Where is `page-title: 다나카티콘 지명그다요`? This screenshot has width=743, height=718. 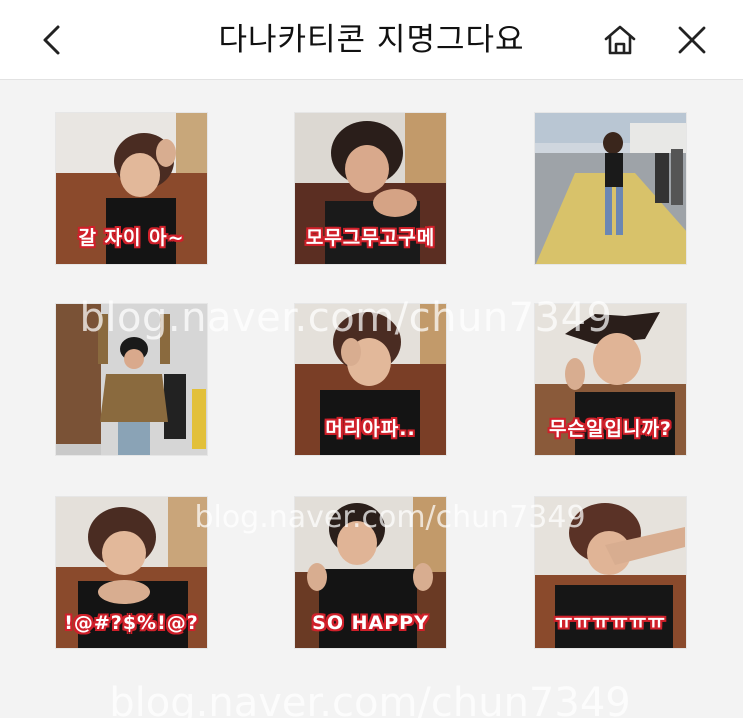
page-title: 다나카티콘 지명그다요 is located at coordinates (371, 40).